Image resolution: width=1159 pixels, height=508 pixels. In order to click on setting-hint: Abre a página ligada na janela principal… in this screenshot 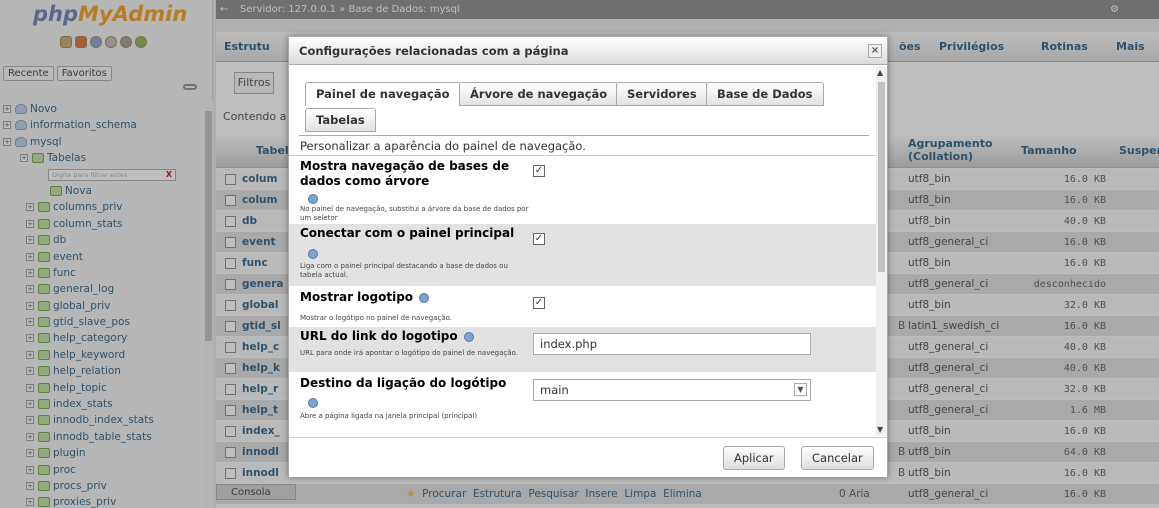, I will do `click(389, 416)`.